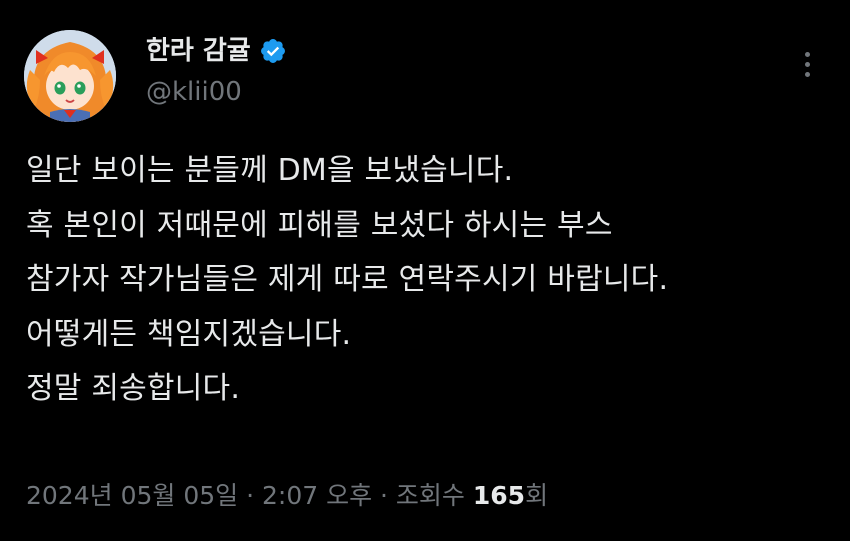 The image size is (850, 541). What do you see at coordinates (434, 495) in the screenshot?
I see `views-label: 조회수` at bounding box center [434, 495].